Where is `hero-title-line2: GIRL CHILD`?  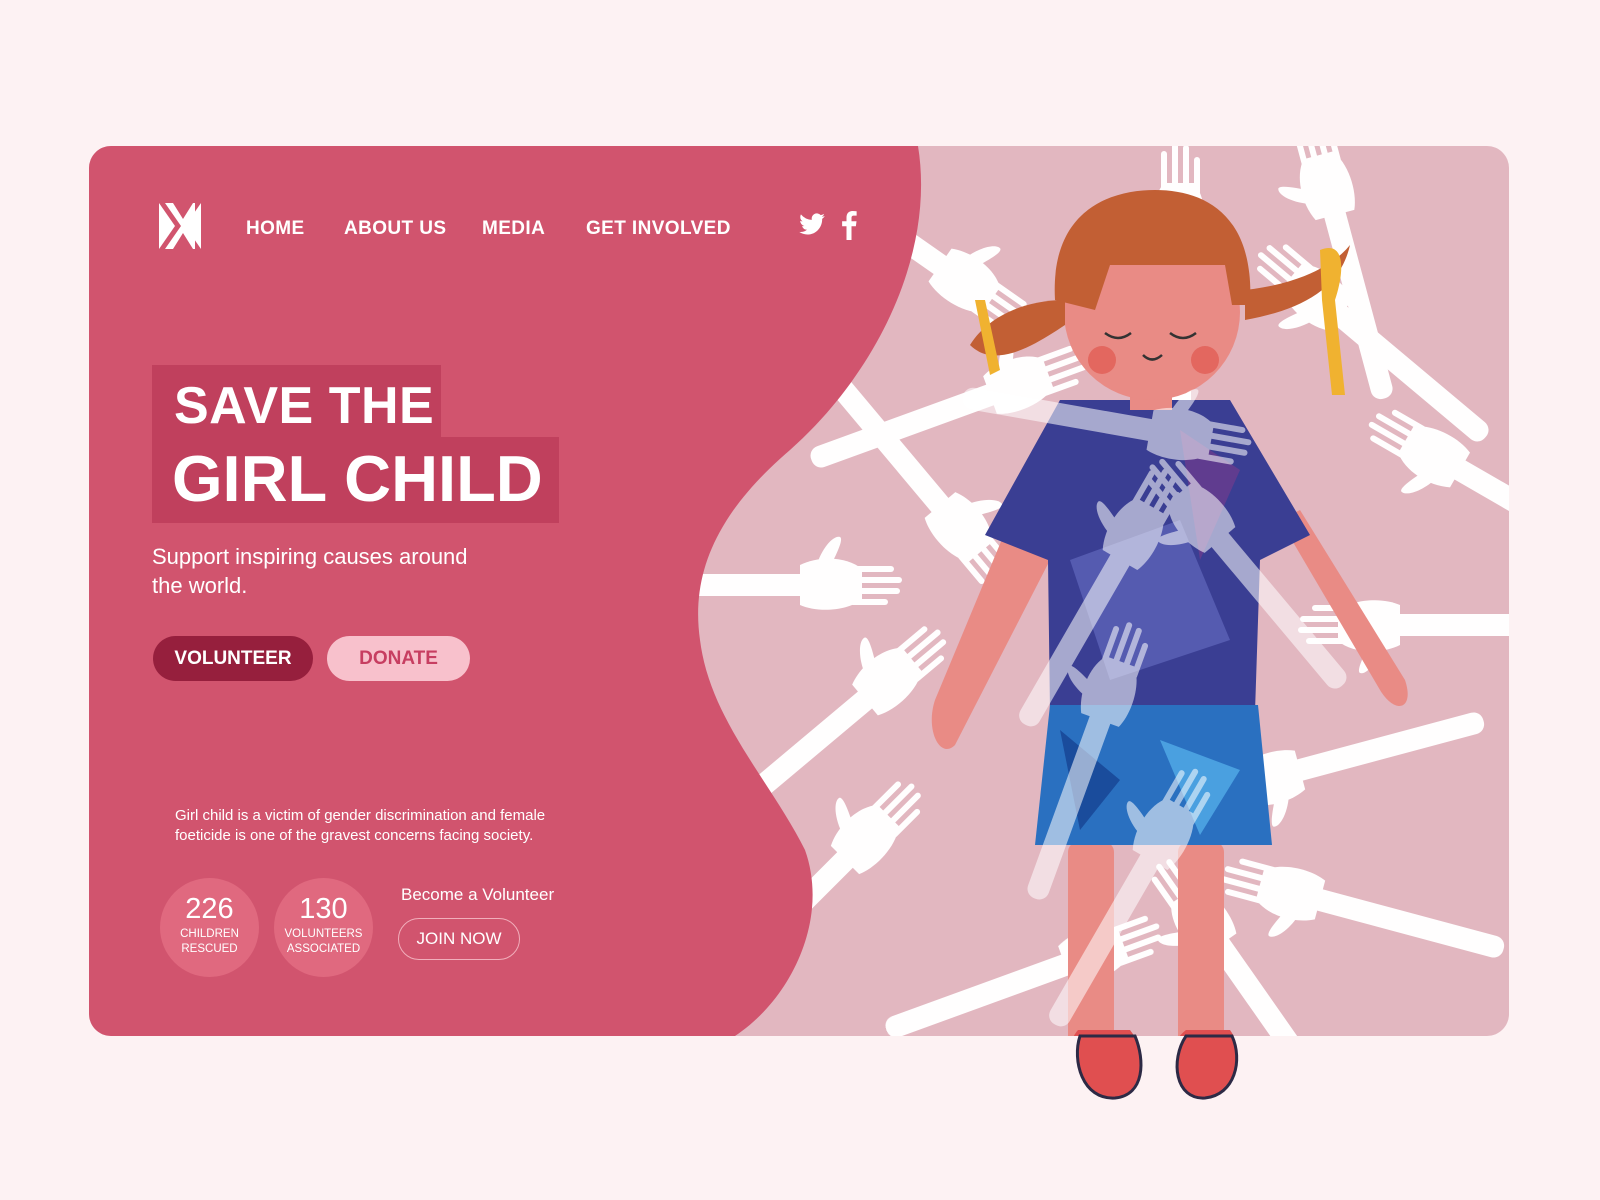
hero-title-line2: GIRL CHILD is located at coordinates (357, 478).